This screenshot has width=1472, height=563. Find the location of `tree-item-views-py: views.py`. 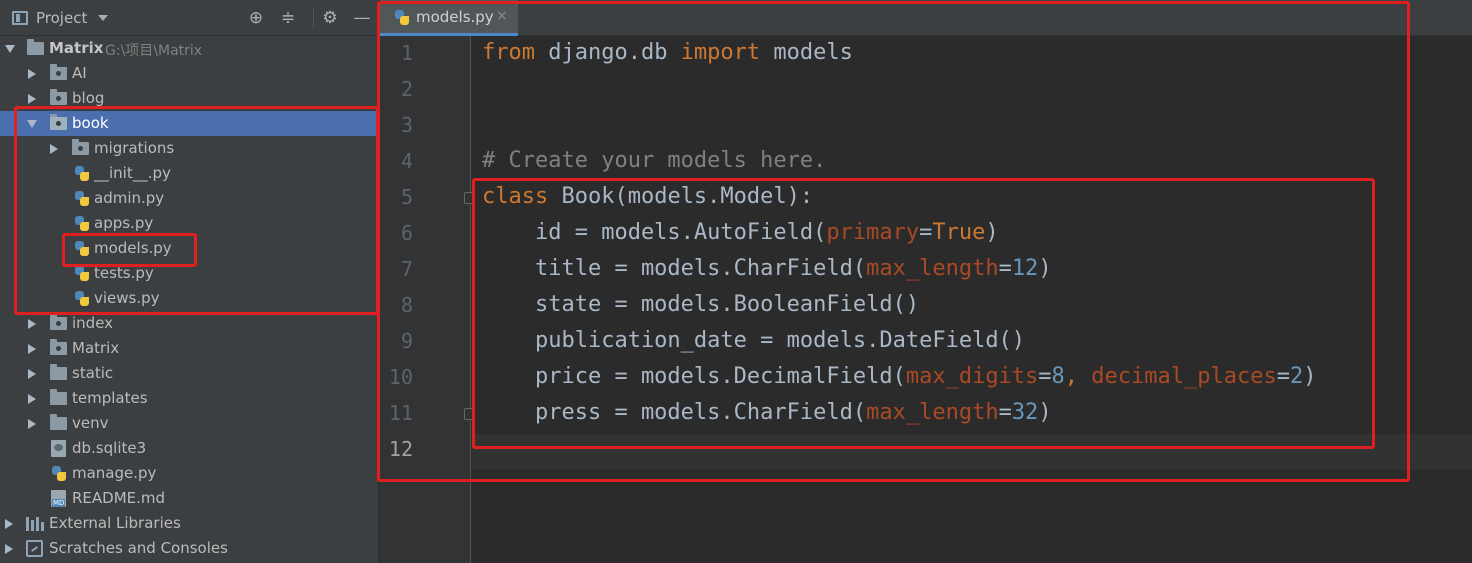

tree-item-views-py: views.py is located at coordinates (189, 298).